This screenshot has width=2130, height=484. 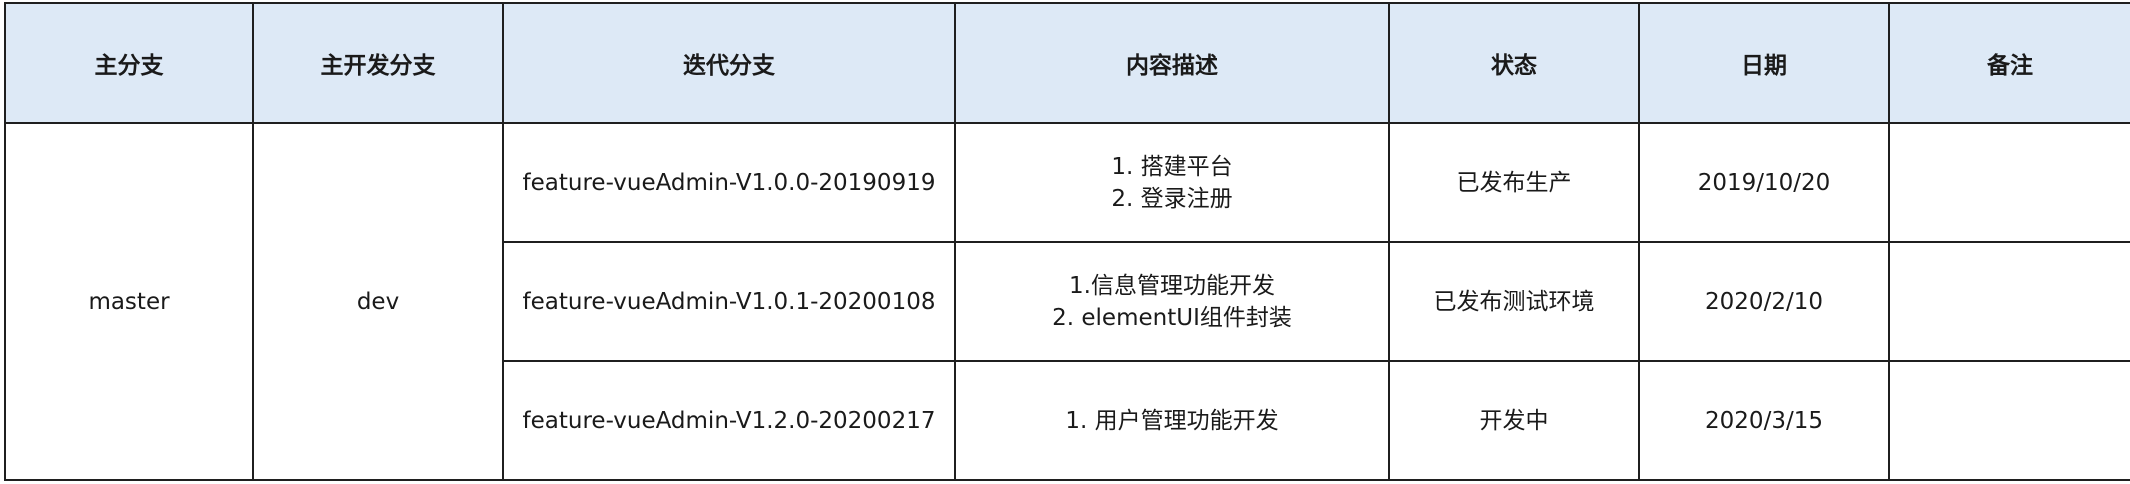 What do you see at coordinates (729, 420) in the screenshot?
I see `cell-iteration-branch: feature-vueAdmin-V1.2.0-20200217` at bounding box center [729, 420].